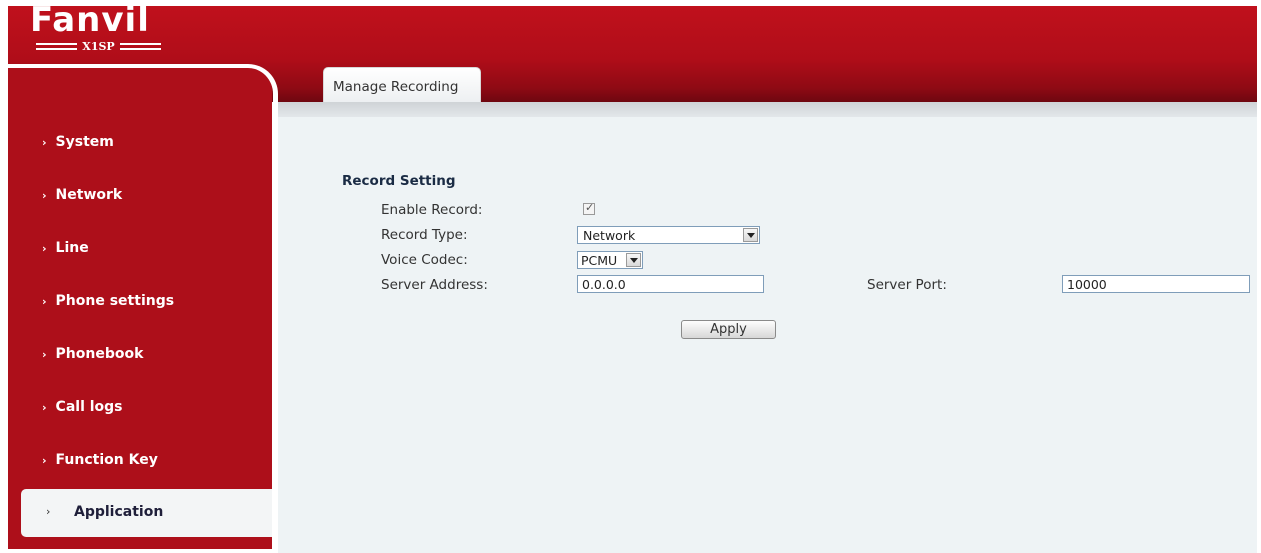 This screenshot has width=1261, height=553. I want to click on tab-bar-underline, so click(767, 109).